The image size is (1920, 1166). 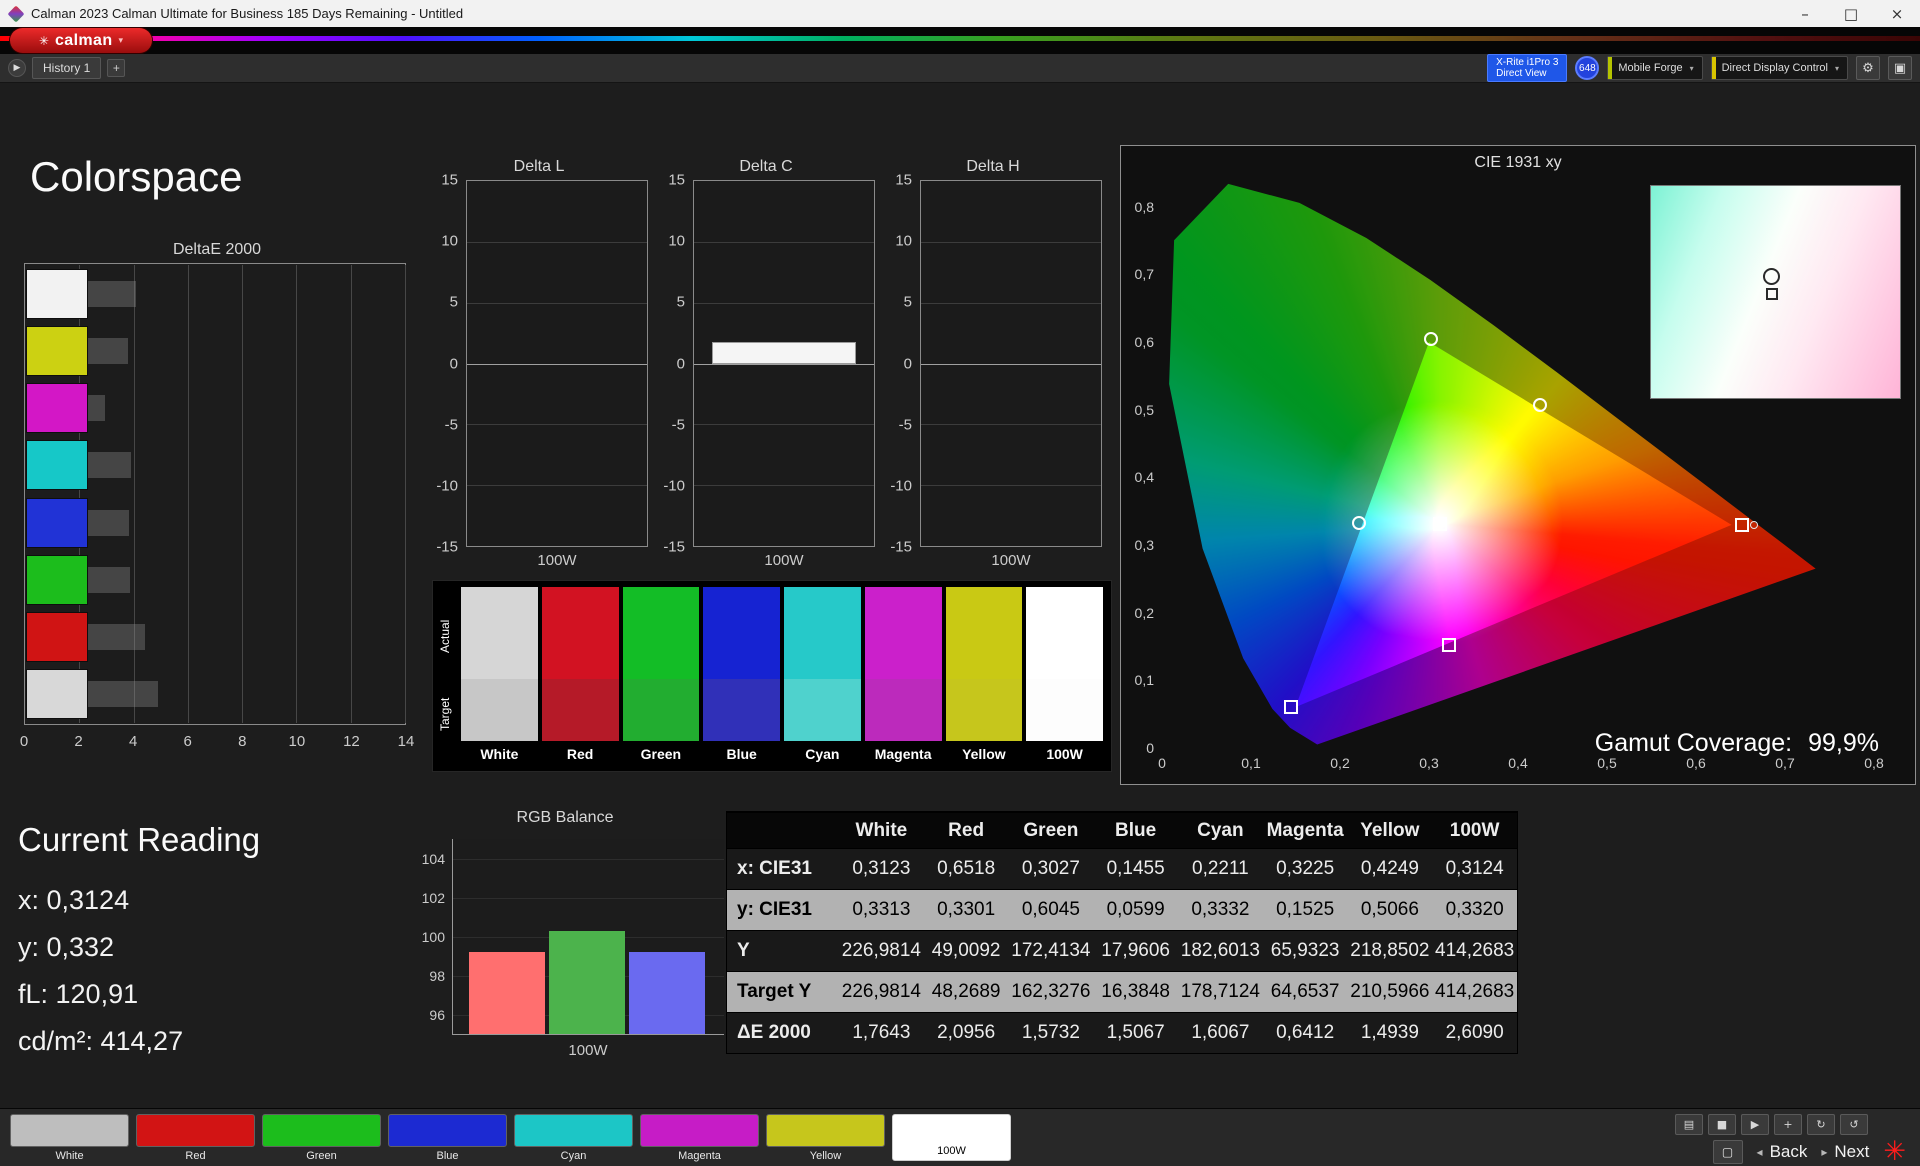 What do you see at coordinates (57, 694) in the screenshot?
I see `deltae-swatch-100w` at bounding box center [57, 694].